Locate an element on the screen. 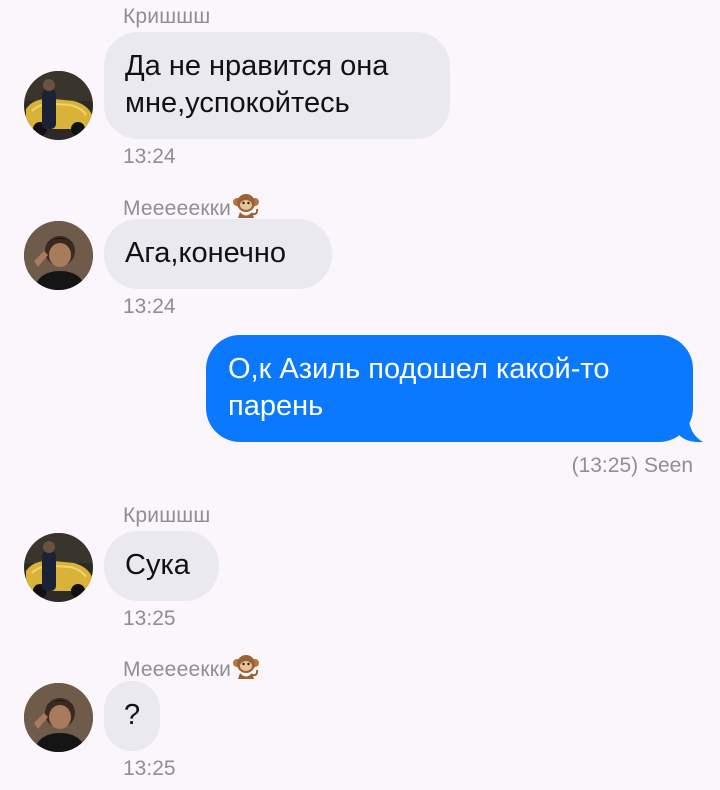 The image size is (720, 790). message-bubble-incoming: ? is located at coordinates (132, 716).